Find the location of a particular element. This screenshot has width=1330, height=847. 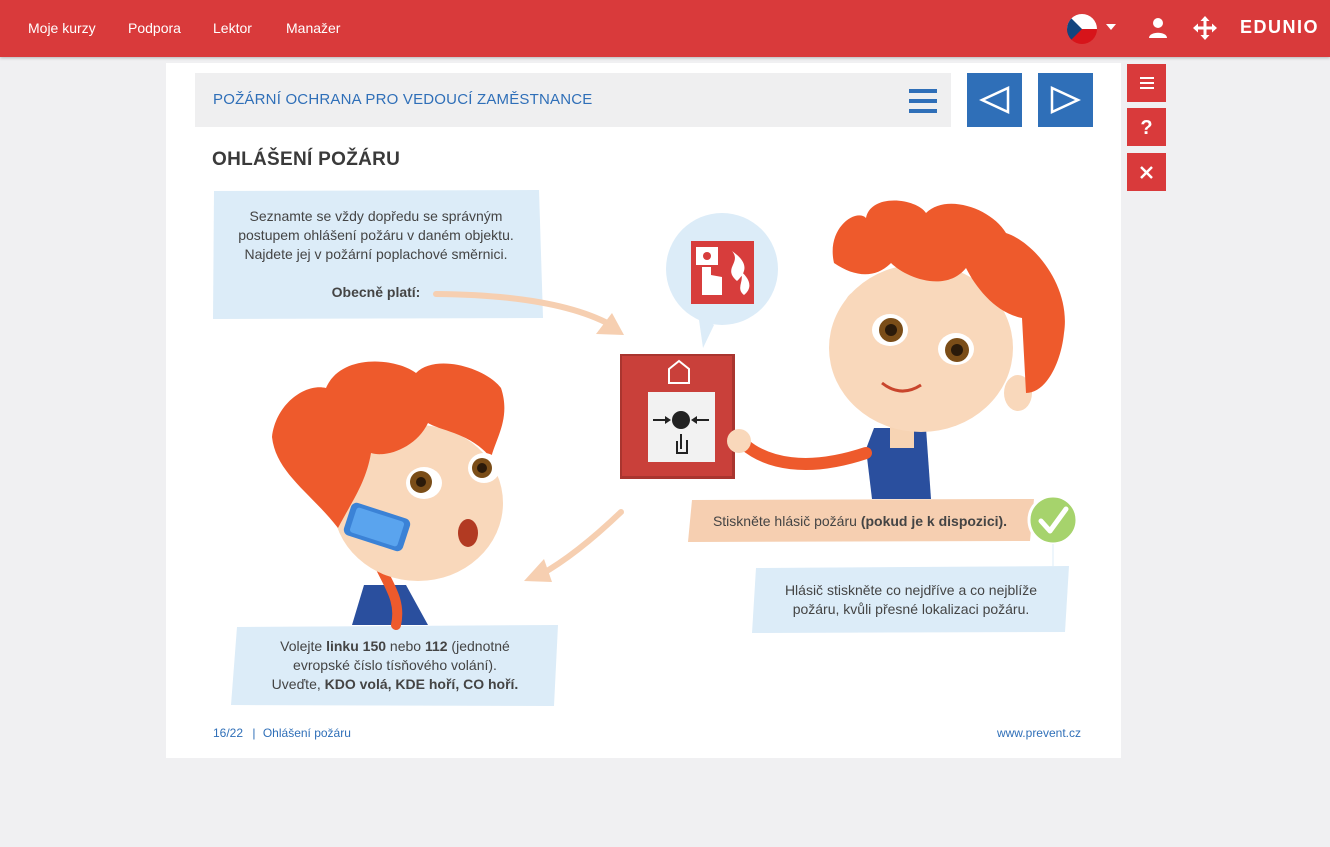

call-emergency-line-1: Volejte linku 150 nebo 112 (jednotné is located at coordinates (395, 646).